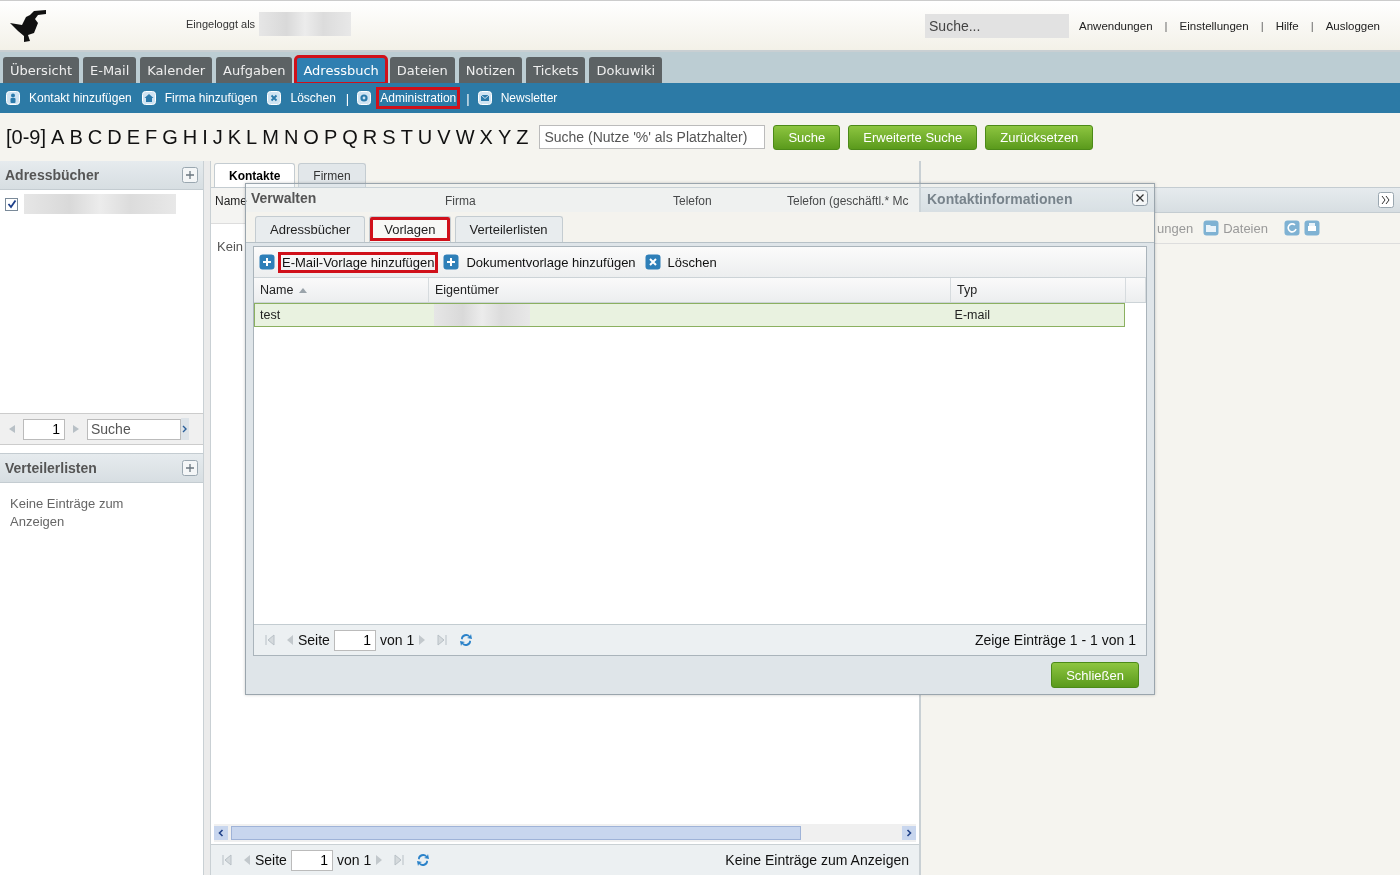 Image resolution: width=1400 pixels, height=875 pixels. Describe the element at coordinates (529, 98) in the screenshot. I see `toolbar-button: Newsletter` at that location.